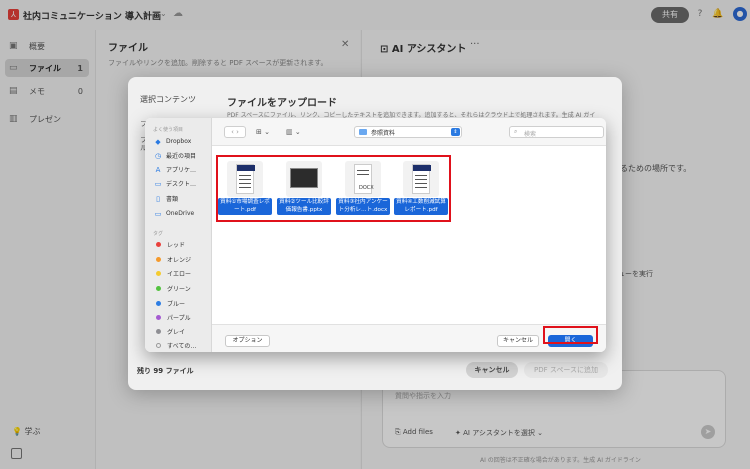  Describe the element at coordinates (333, 188) in the screenshot. I see `highlight-frame-files` at that location.